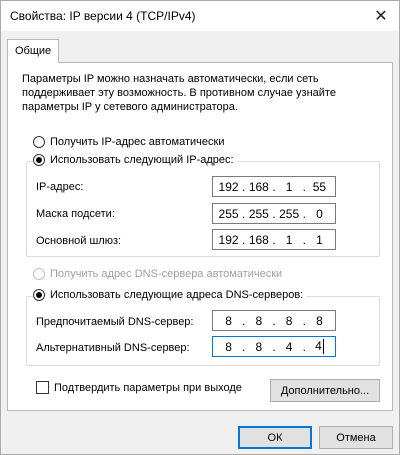  What do you see at coordinates (33, 51) in the screenshot?
I see `tab-general: Общие` at bounding box center [33, 51].